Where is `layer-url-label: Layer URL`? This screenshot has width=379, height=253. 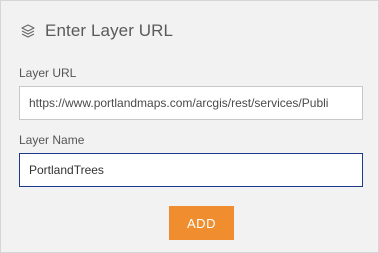 layer-url-label: Layer URL is located at coordinates (48, 73).